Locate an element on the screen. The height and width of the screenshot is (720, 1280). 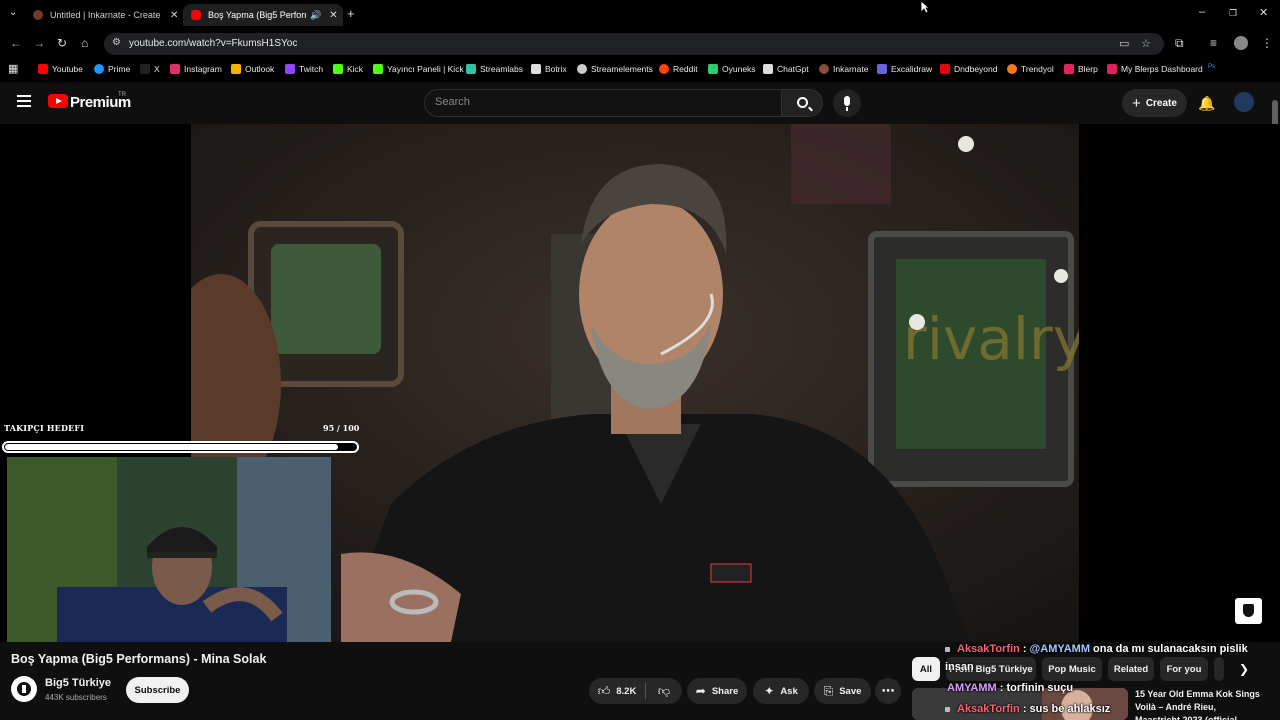
cast-icon: ▭ is located at coordinates (1124, 43).